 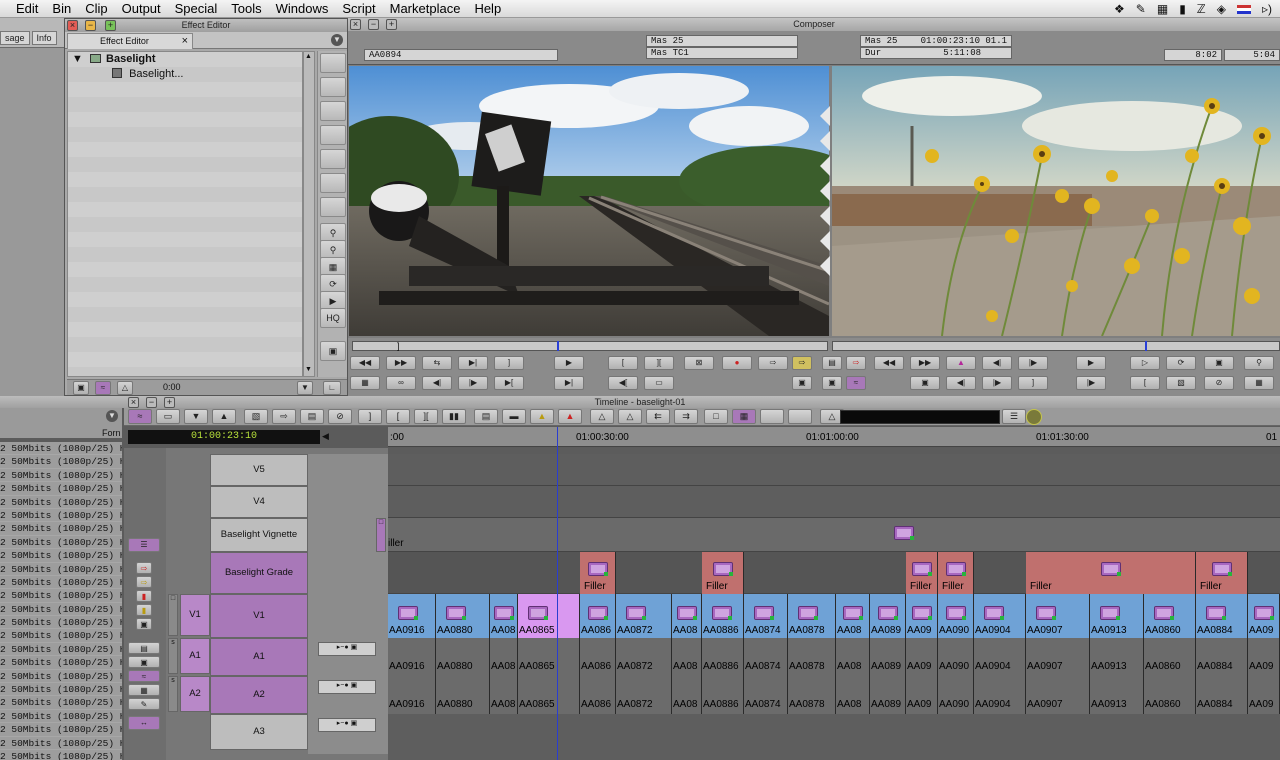 What do you see at coordinates (644, 695) in the screenshot?
I see `a2-clip: AA0872` at bounding box center [644, 695].